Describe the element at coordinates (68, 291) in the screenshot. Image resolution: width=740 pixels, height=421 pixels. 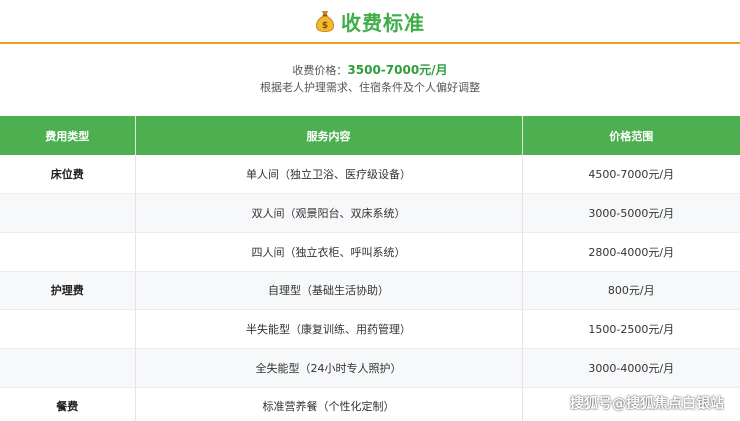
I see `fee-type-cell: 护理费` at that location.